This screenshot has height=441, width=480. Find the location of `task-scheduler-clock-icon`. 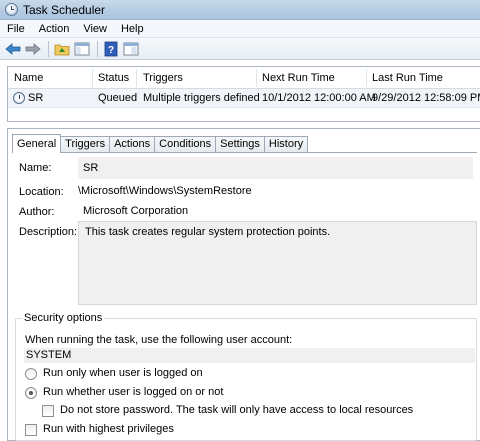

task-scheduler-clock-icon is located at coordinates (11, 9).